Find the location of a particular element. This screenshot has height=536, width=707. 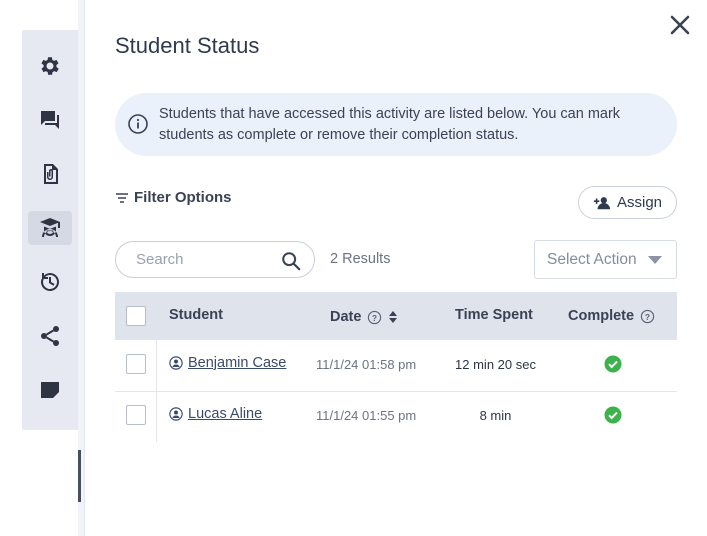

student-name: Lucas Aline is located at coordinates (225, 414).